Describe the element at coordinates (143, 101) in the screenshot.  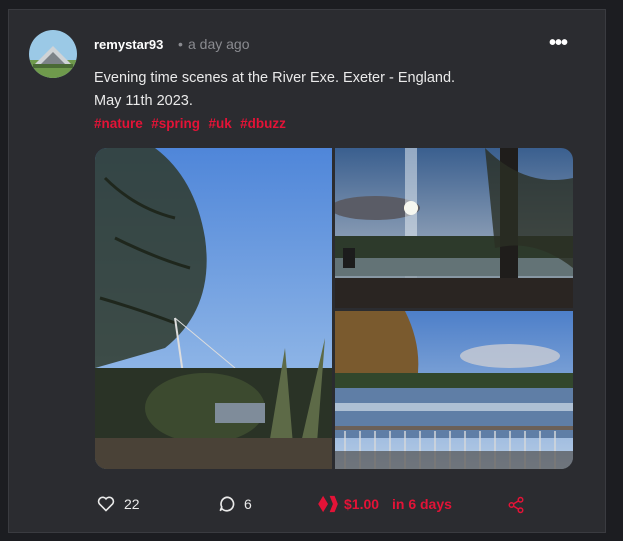
I see `post-body-line: May 11th 2023.` at that location.